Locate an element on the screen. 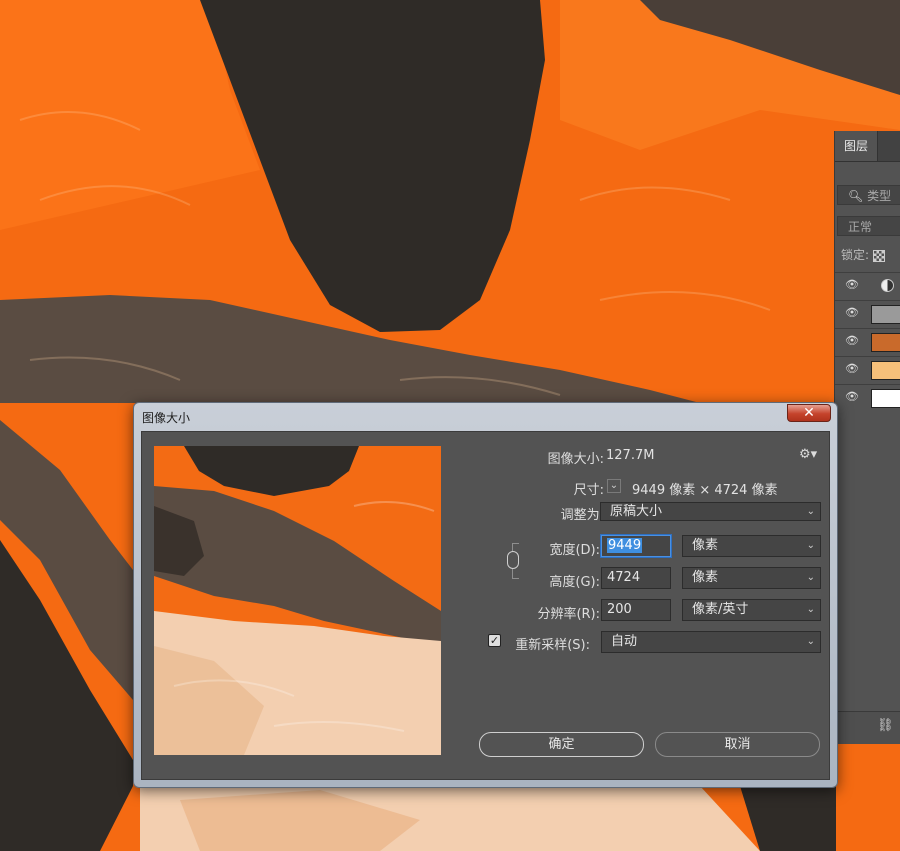 The image size is (900, 851). resample-checkbox: ✓ is located at coordinates (494, 640).